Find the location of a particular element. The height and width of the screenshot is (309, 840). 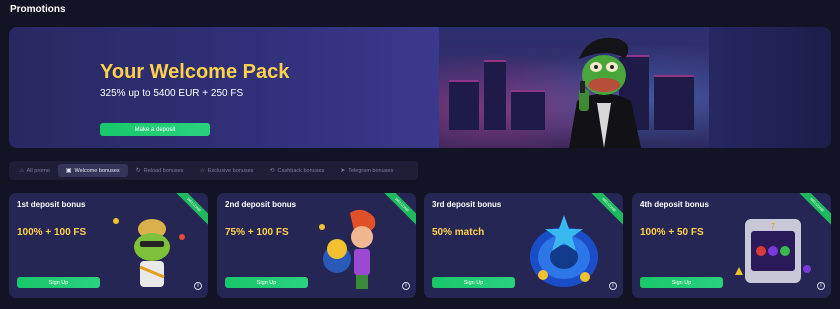

card-title: 1st deposit bonus is located at coordinates (51, 204).